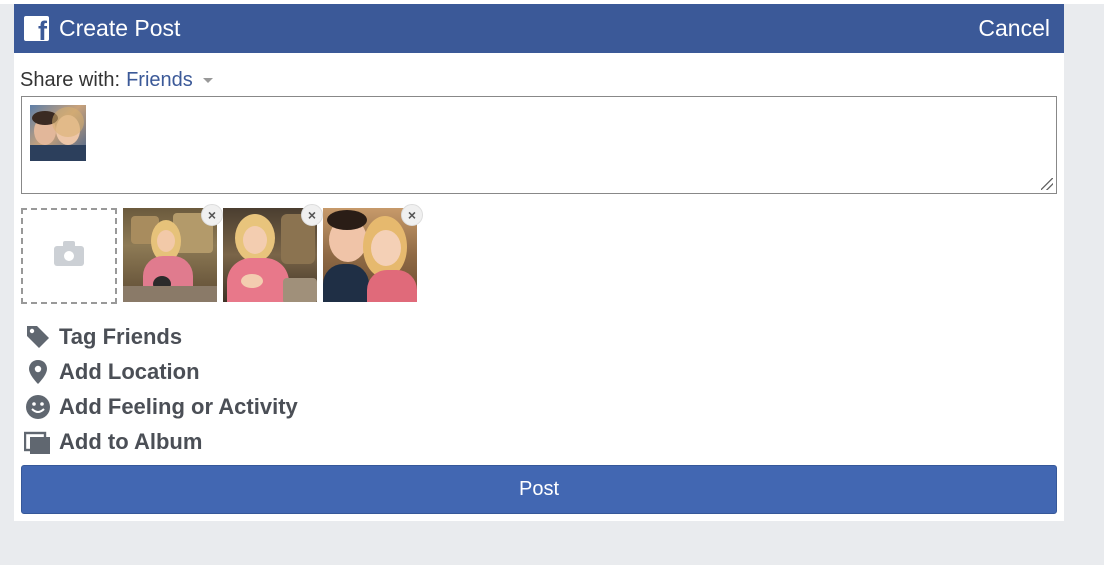 This screenshot has height=565, width=1104. I want to click on tag-friends-option: Tag Friends, so click(161, 336).